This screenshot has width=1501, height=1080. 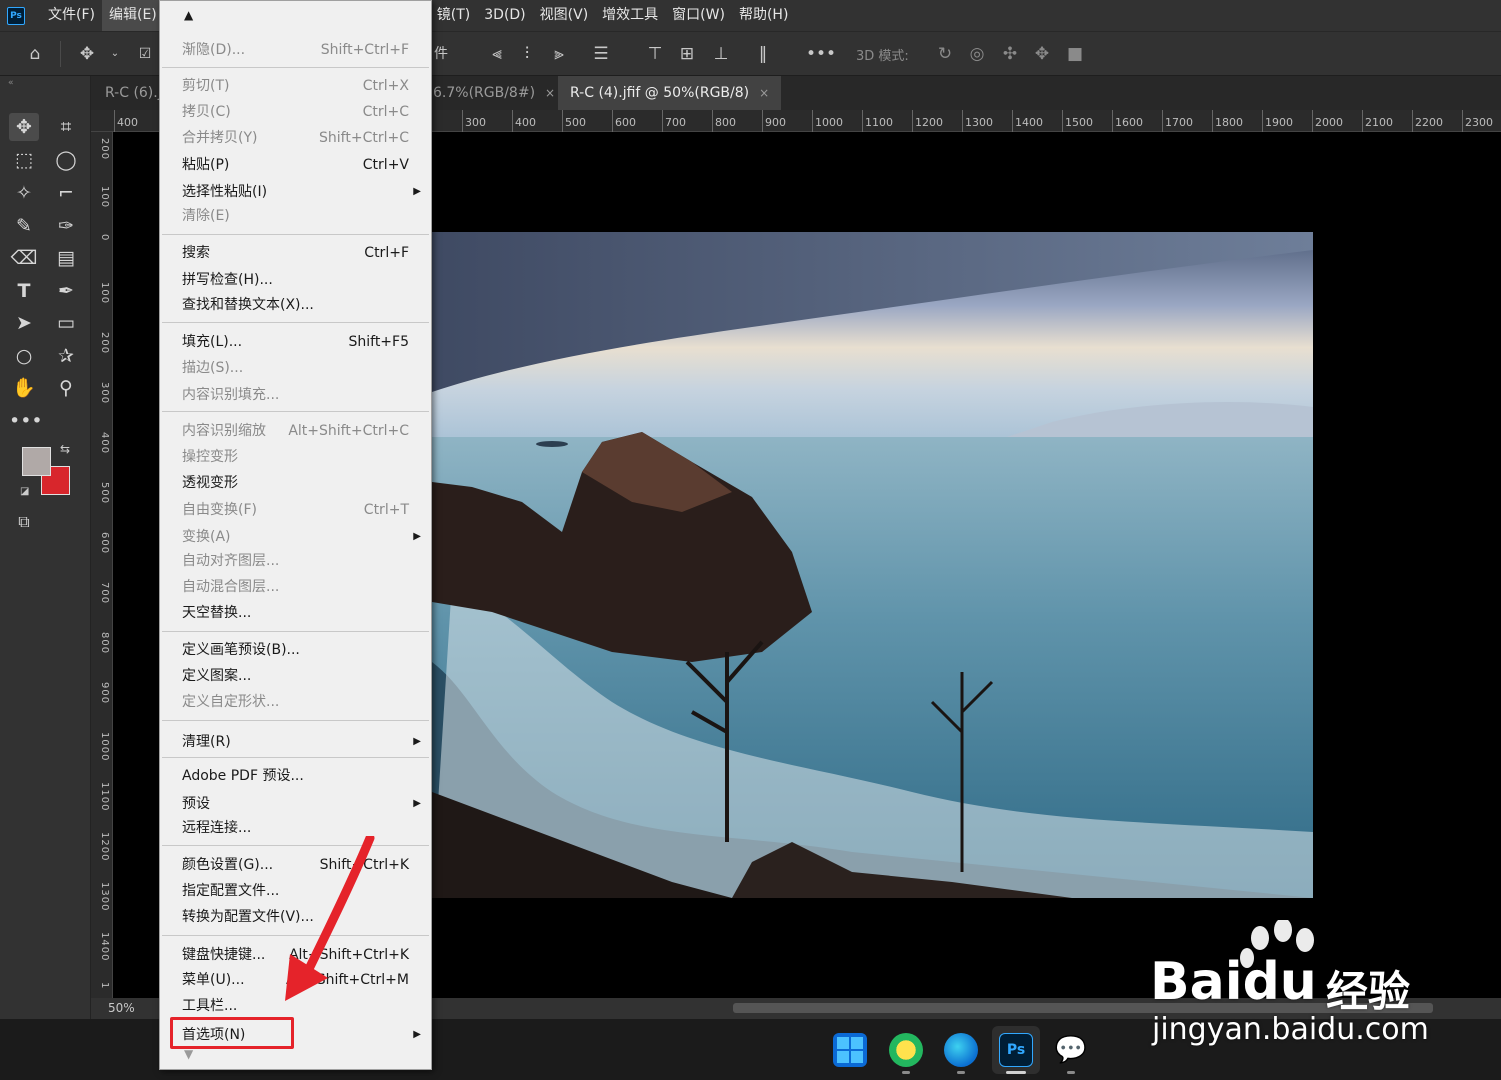 What do you see at coordinates (24, 258) in the screenshot?
I see `eraser-tool-icon: ⌫` at bounding box center [24, 258].